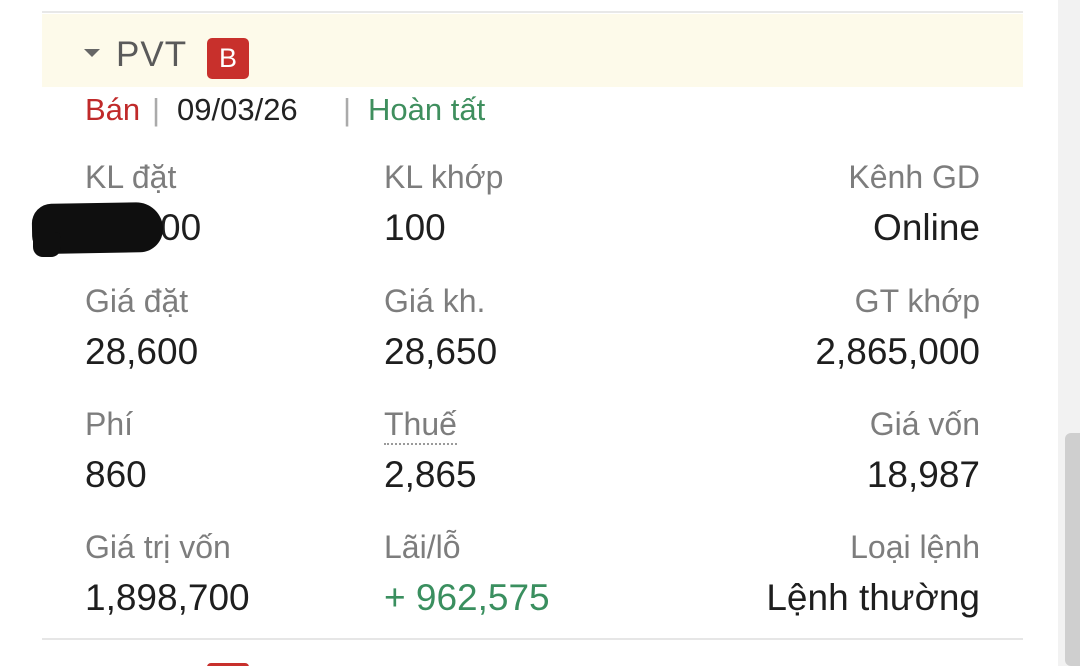 The width and height of the screenshot is (1080, 666). What do you see at coordinates (924, 424) in the screenshot?
I see `cost-price-label: Giá vốn` at bounding box center [924, 424].